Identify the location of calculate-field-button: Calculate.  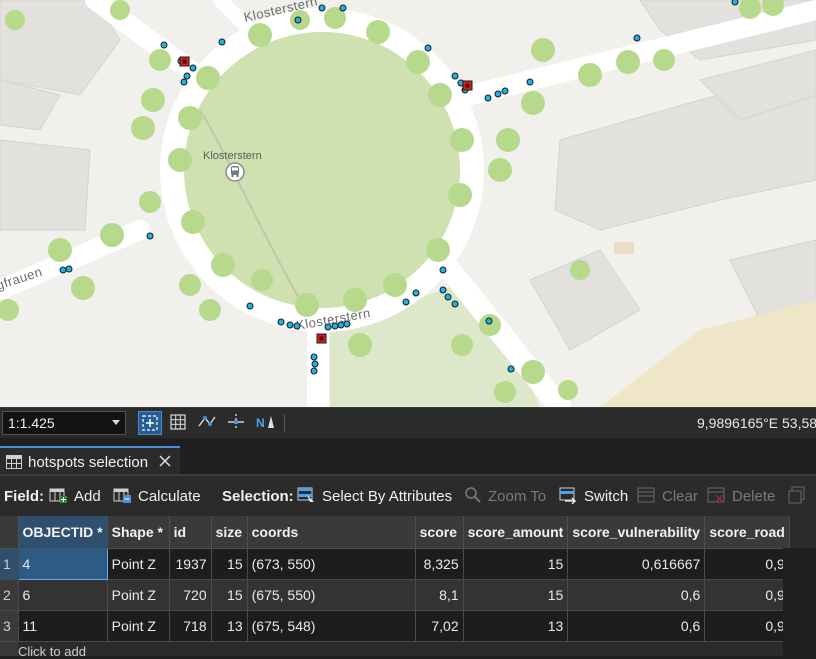
(169, 496).